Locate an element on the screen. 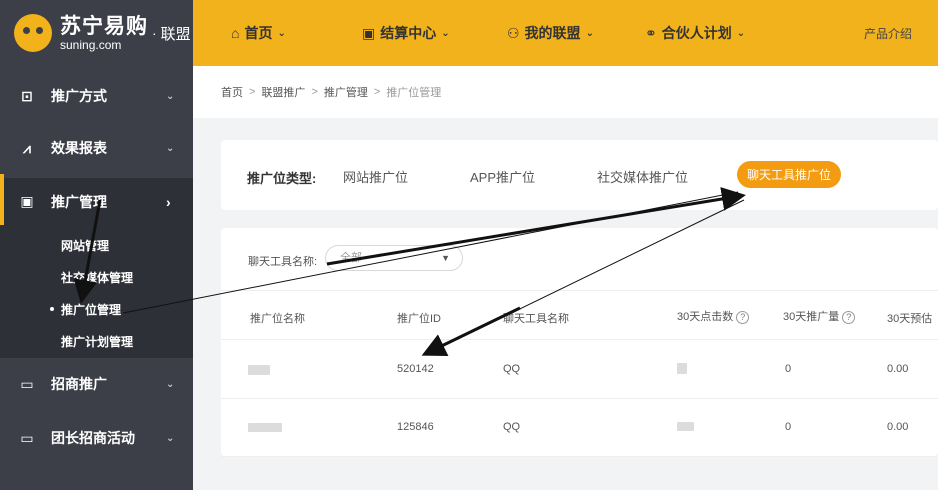  th-estimate: 30天预估 is located at coordinates (910, 319).